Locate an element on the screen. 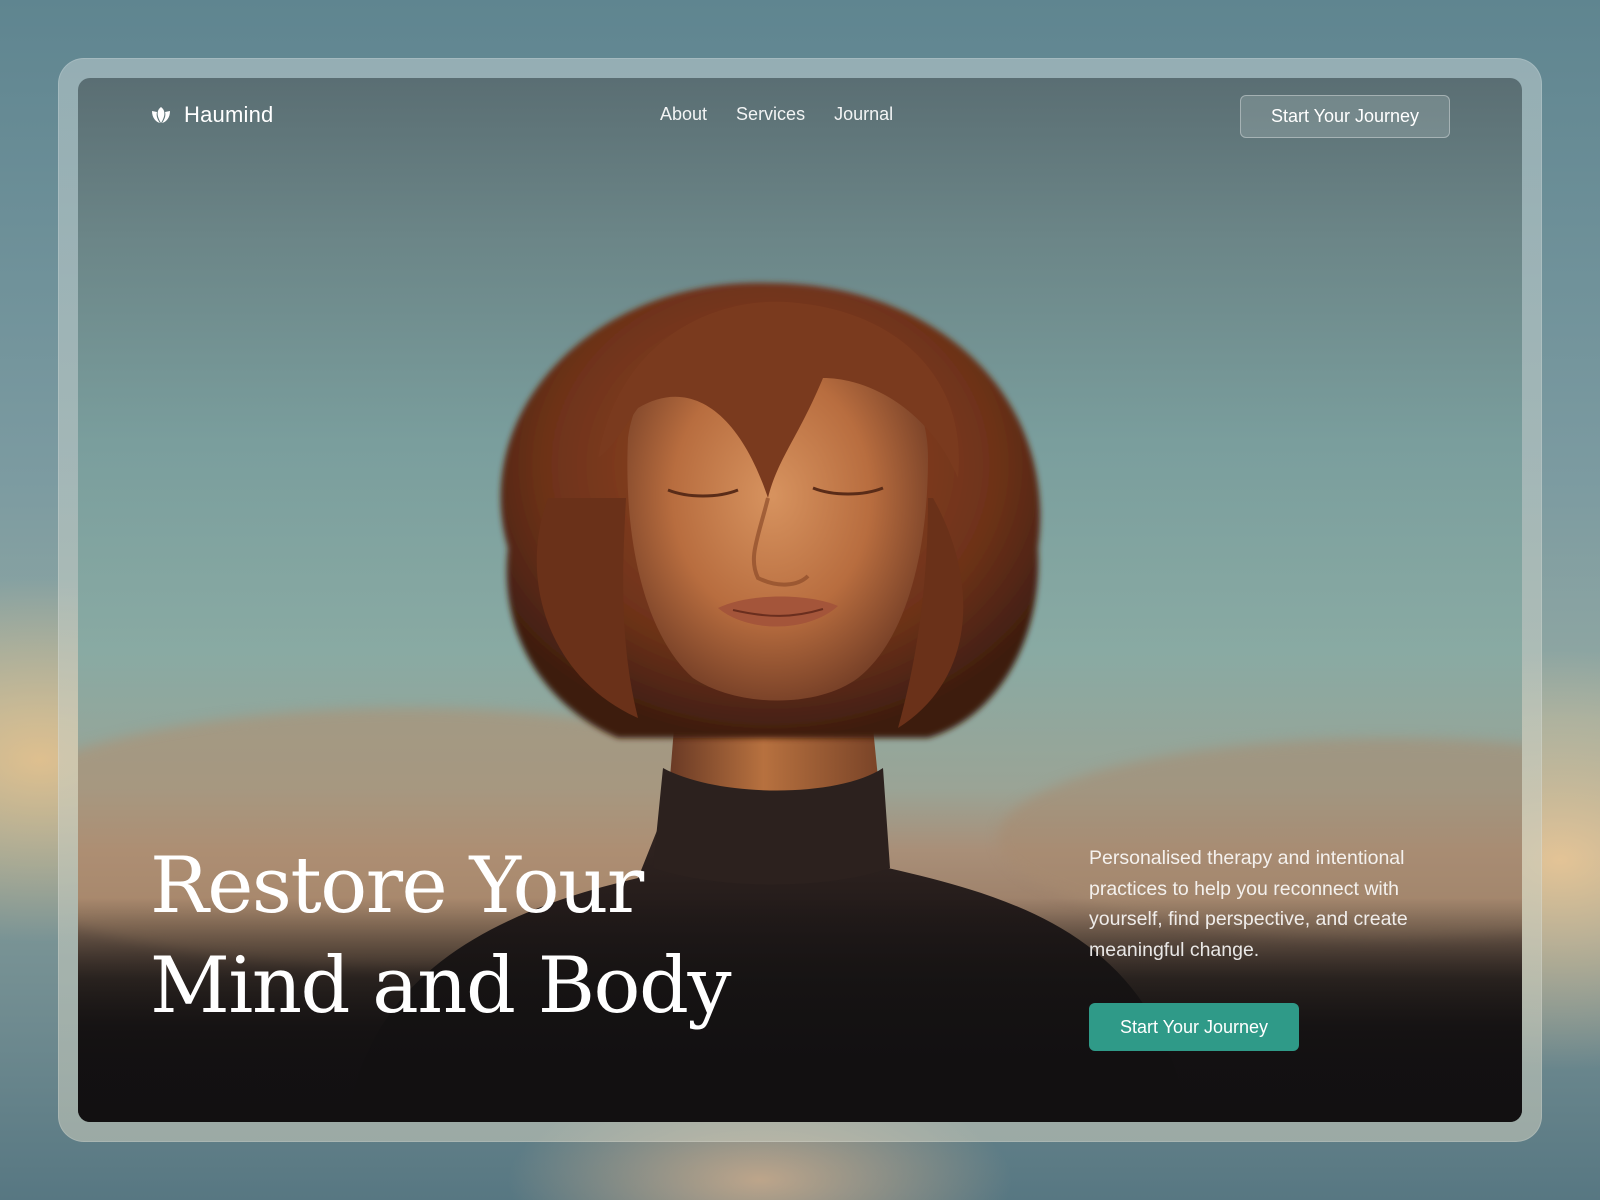  hero-headline: Restore Your Mind and Body is located at coordinates (500, 936).